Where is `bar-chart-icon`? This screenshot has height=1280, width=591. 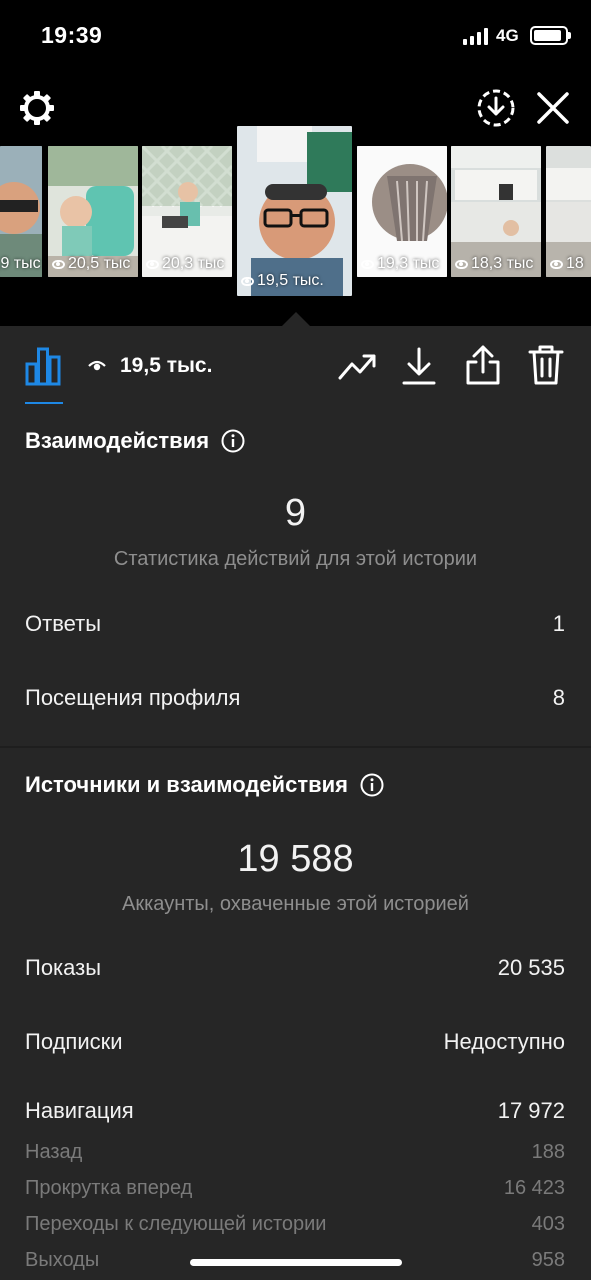 bar-chart-icon is located at coordinates (43, 366).